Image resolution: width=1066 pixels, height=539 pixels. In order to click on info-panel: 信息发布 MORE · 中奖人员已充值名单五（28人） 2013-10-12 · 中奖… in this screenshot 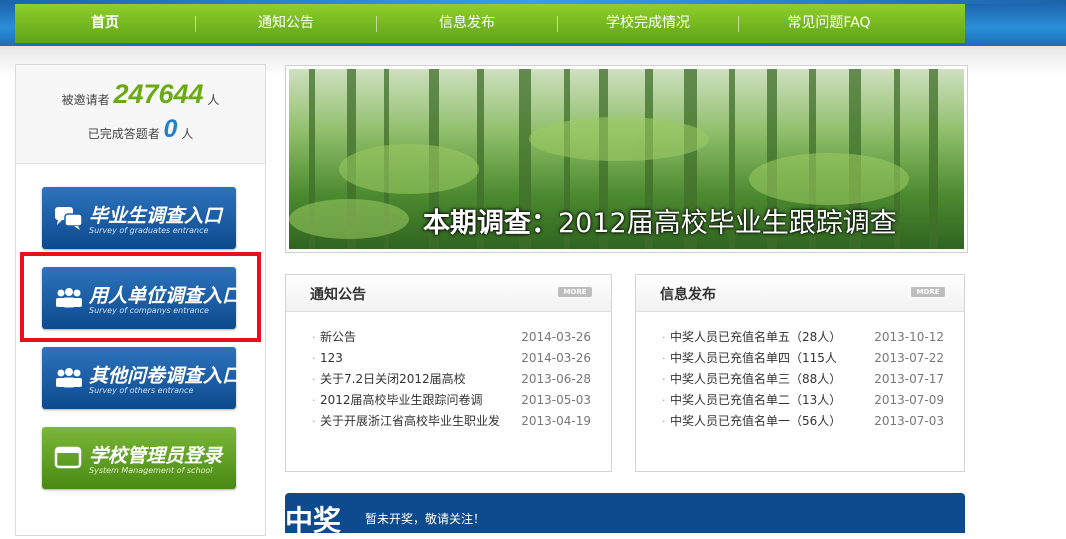, I will do `click(800, 373)`.